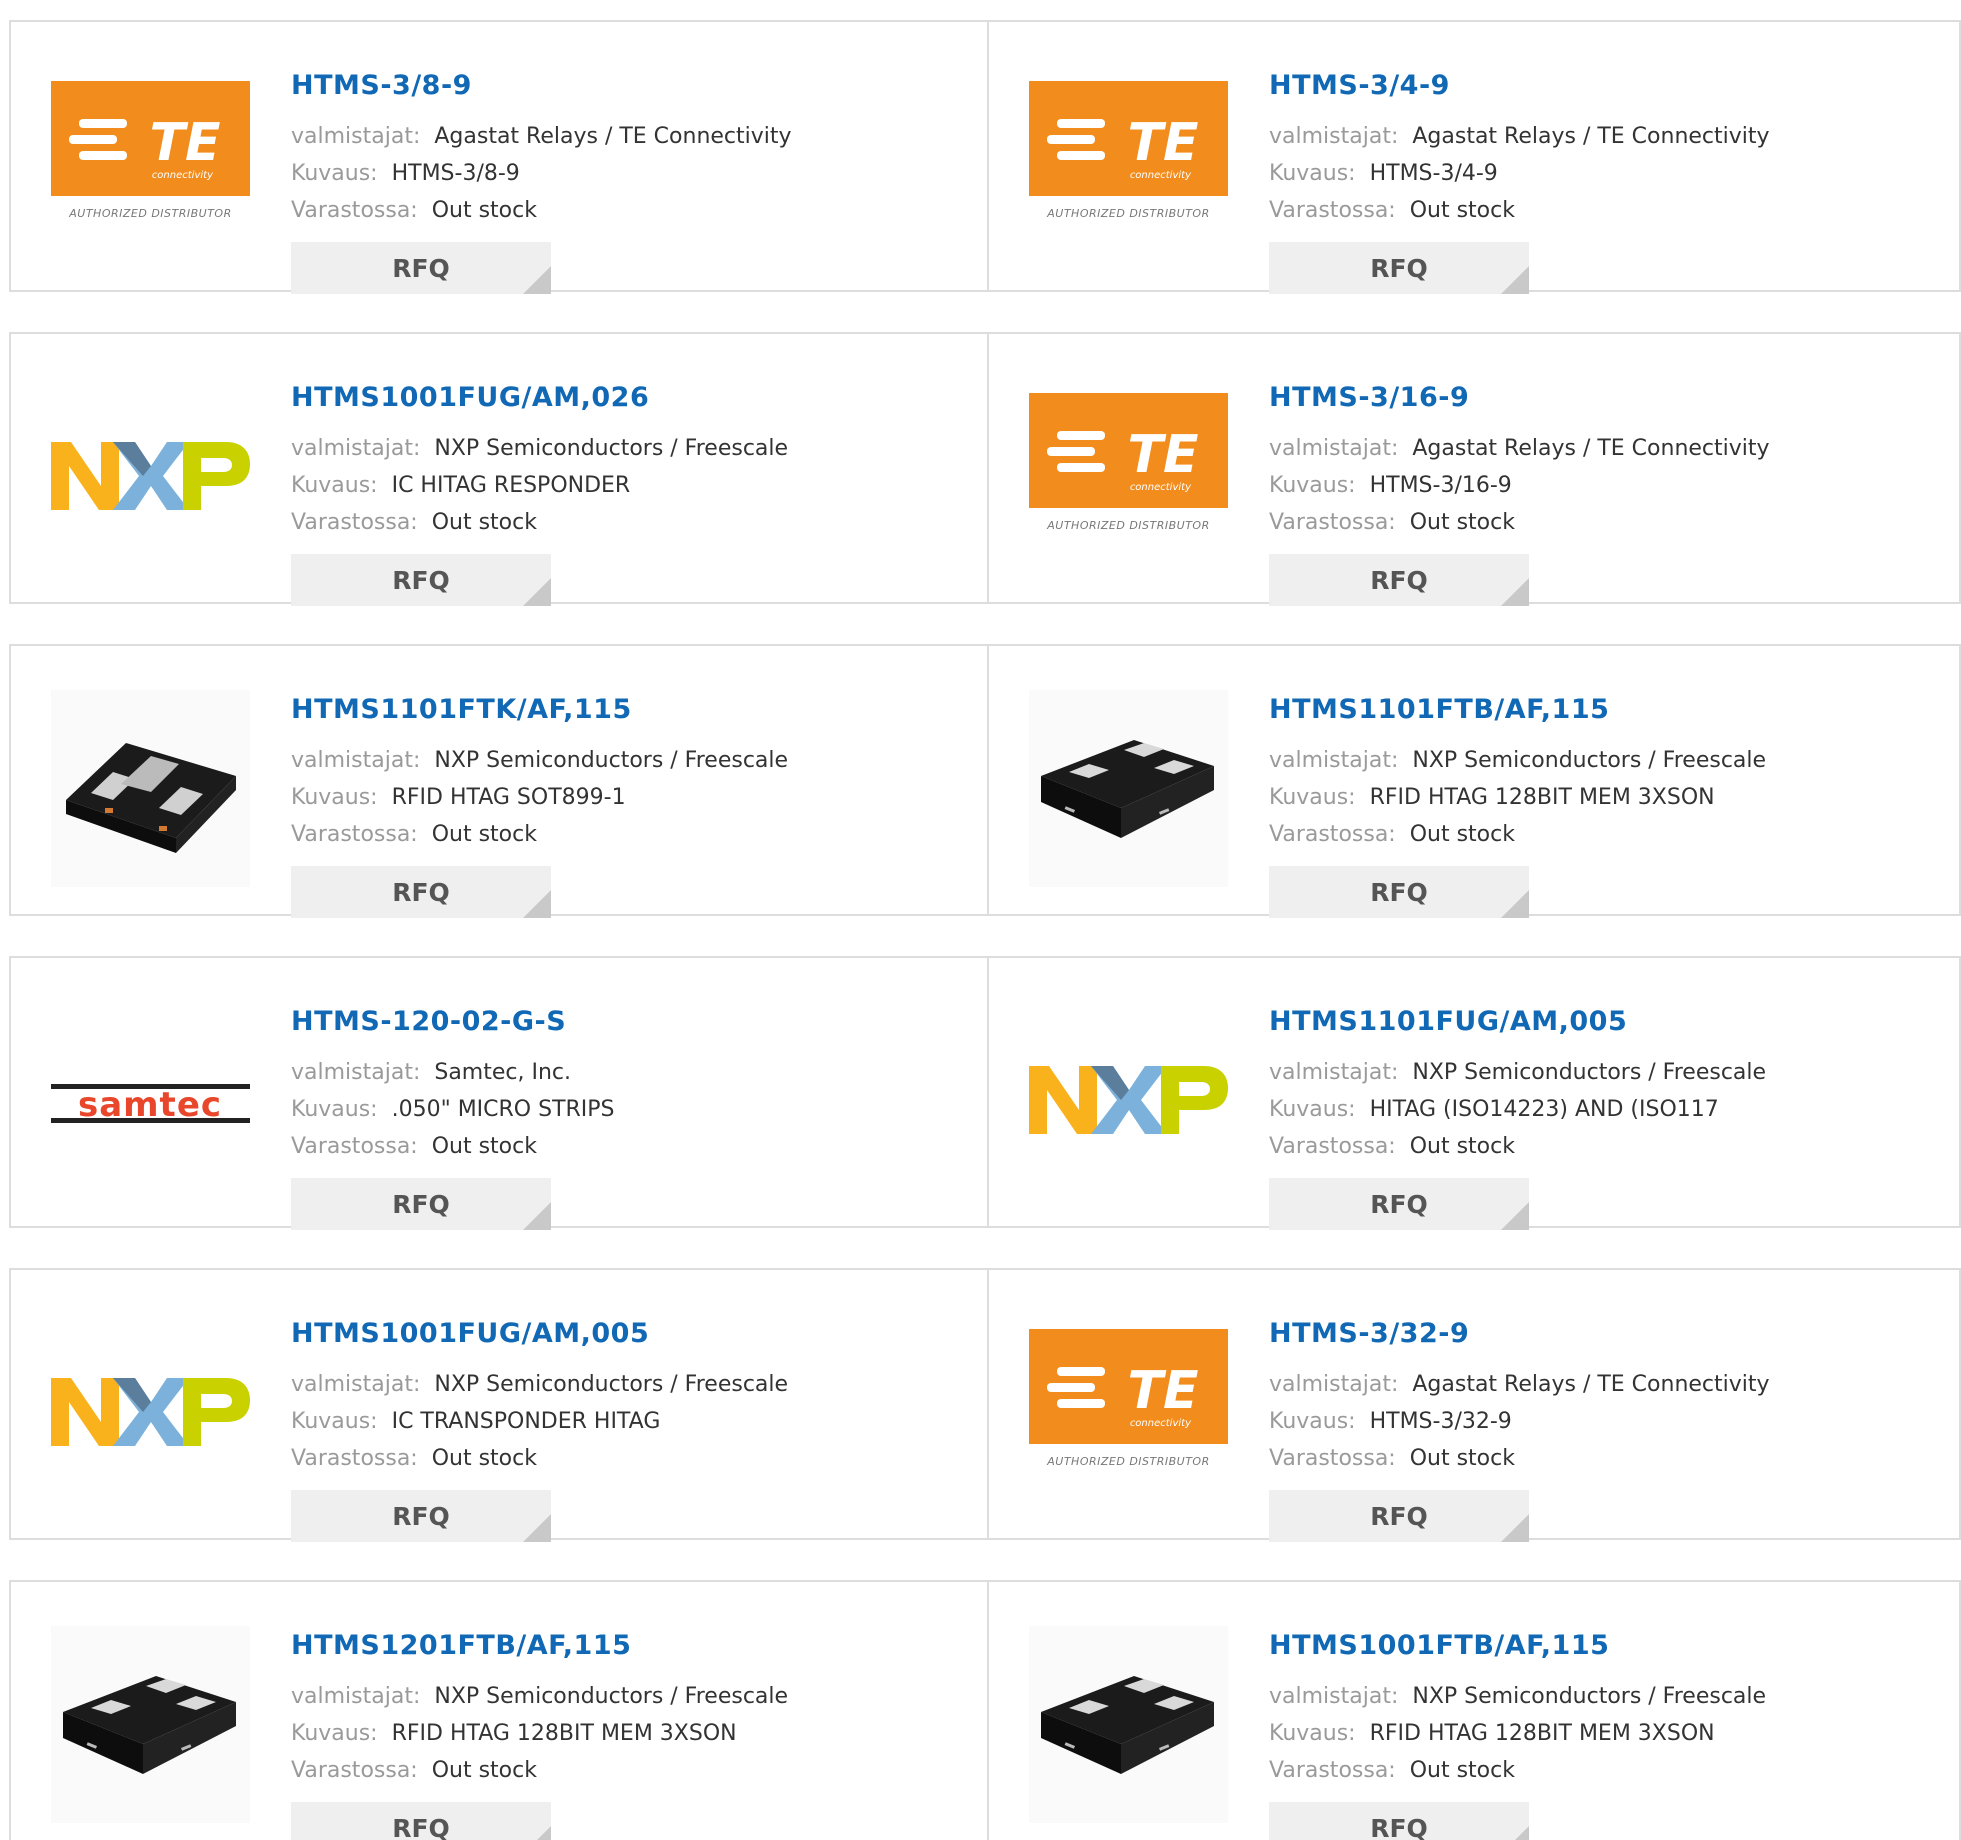  Describe the element at coordinates (1440, 1421) in the screenshot. I see `description-value: HTMS-3/32-9` at that location.